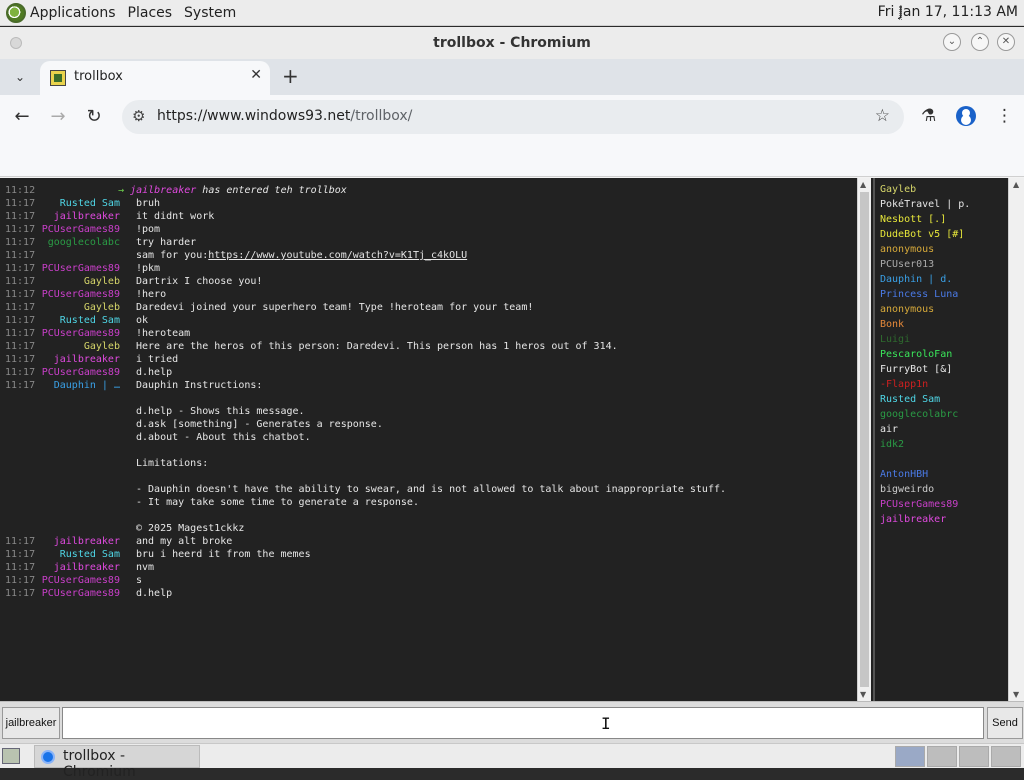 Image resolution: width=1024 pixels, height=780 pixels. I want to click on users-scroll-up-icon: ▲, so click(1016, 184).